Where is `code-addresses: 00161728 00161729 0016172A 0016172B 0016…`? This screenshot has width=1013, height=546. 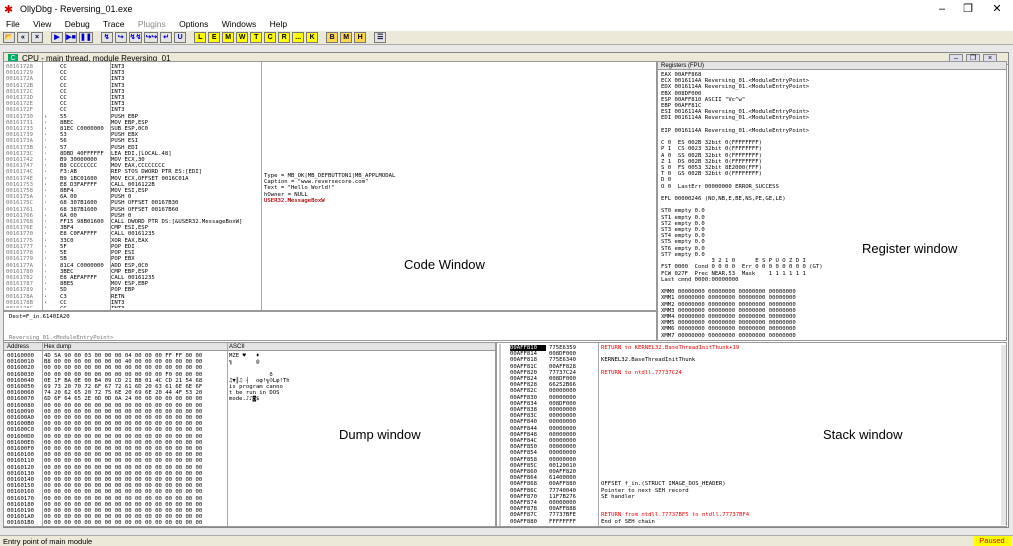 code-addresses: 00161728 00161729 0016172A 0016172B 0016… is located at coordinates (19, 186).